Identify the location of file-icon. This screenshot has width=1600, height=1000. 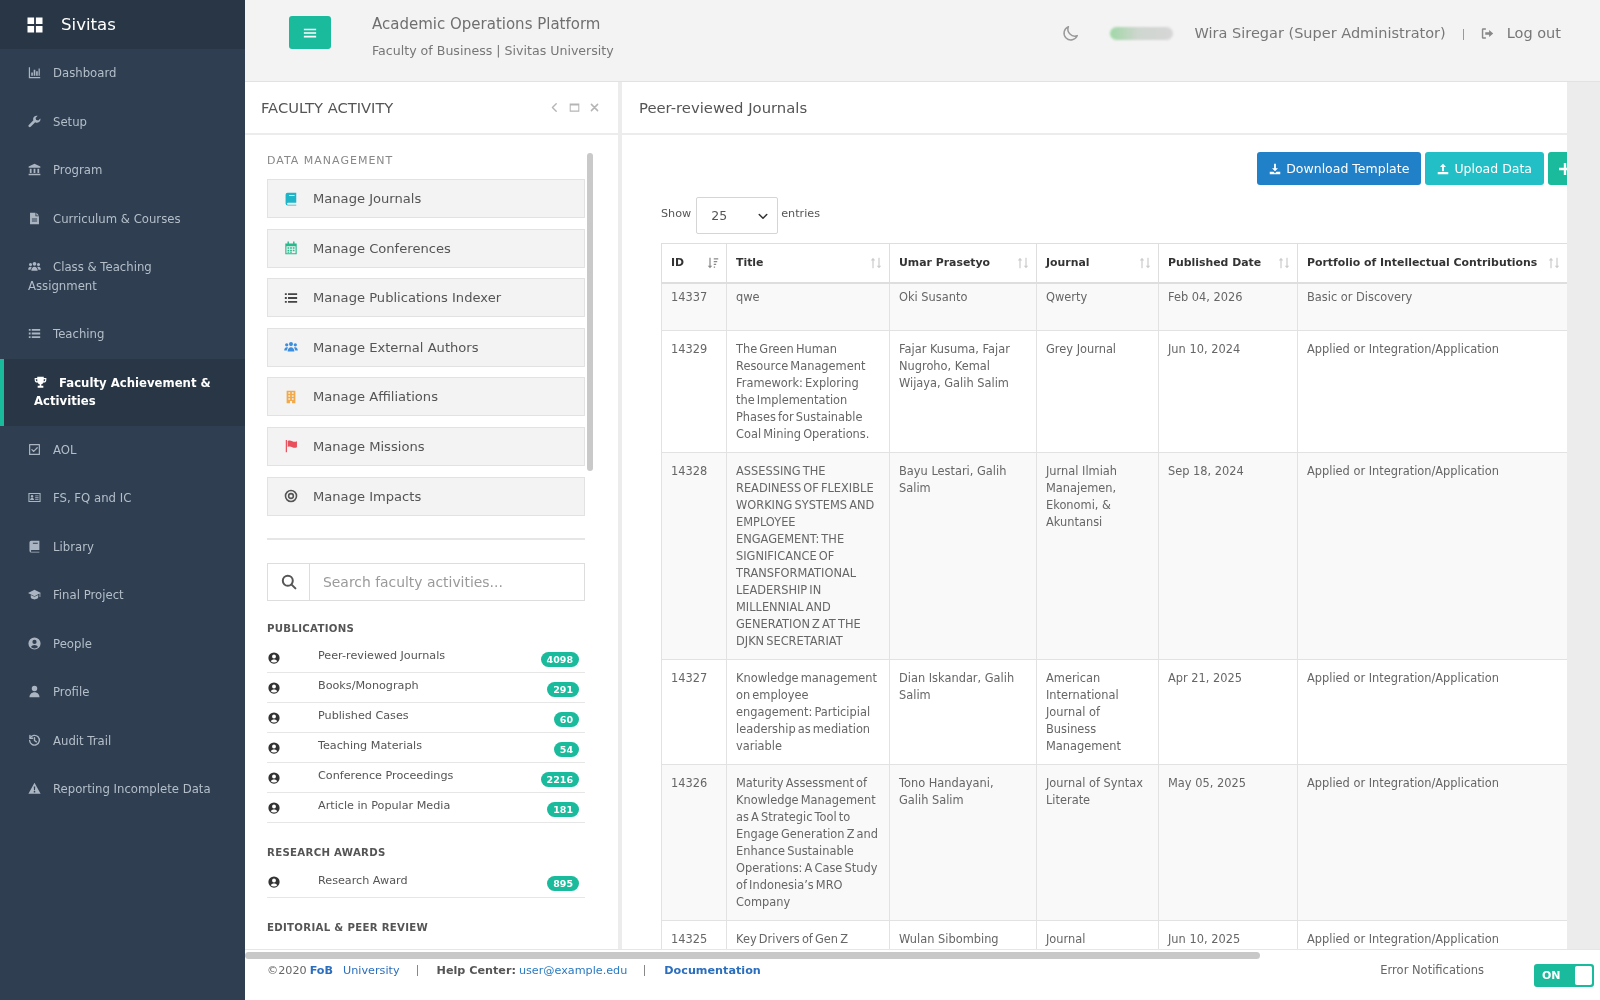
(34, 218).